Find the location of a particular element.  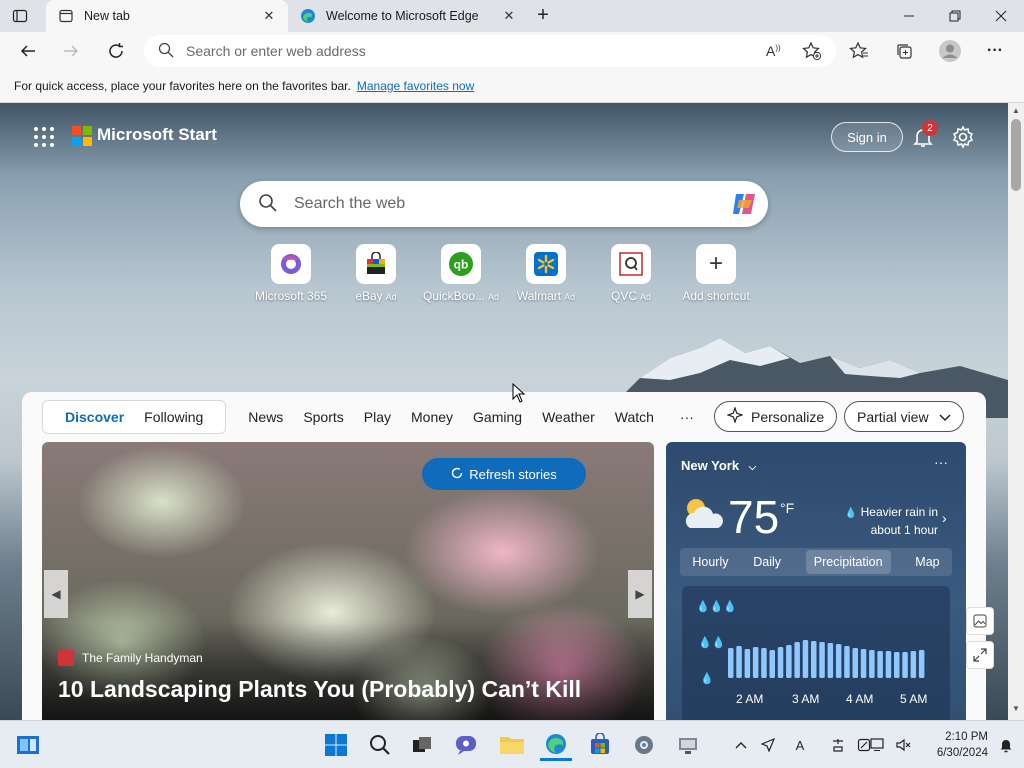

search-icon is located at coordinates (380, 745).